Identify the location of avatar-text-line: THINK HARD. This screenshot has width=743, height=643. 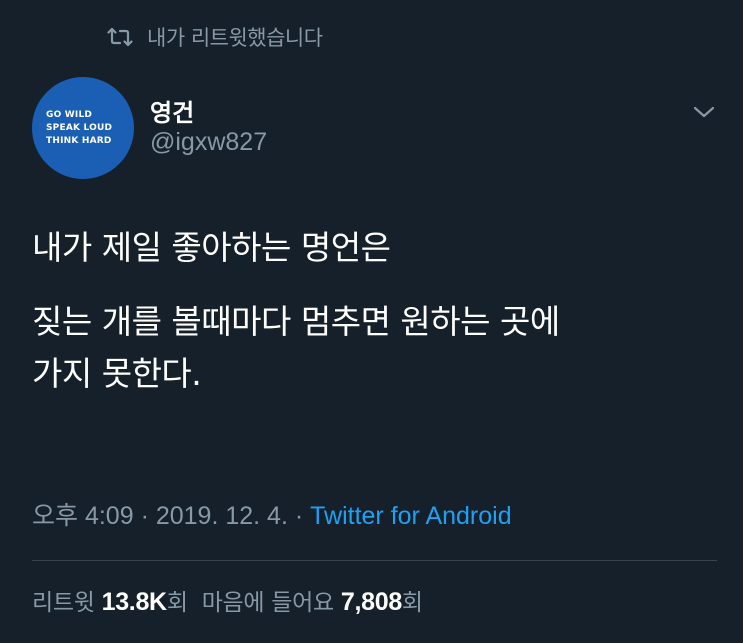
(79, 140).